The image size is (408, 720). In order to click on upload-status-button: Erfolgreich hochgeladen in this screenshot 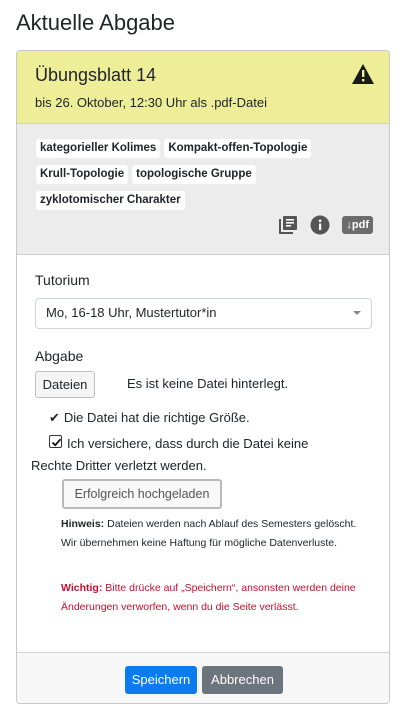, I will do `click(142, 494)`.